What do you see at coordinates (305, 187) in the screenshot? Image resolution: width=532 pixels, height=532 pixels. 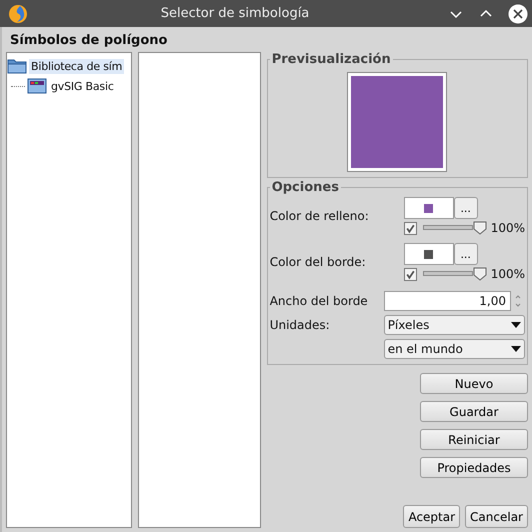 I see `group-title: Opciones` at bounding box center [305, 187].